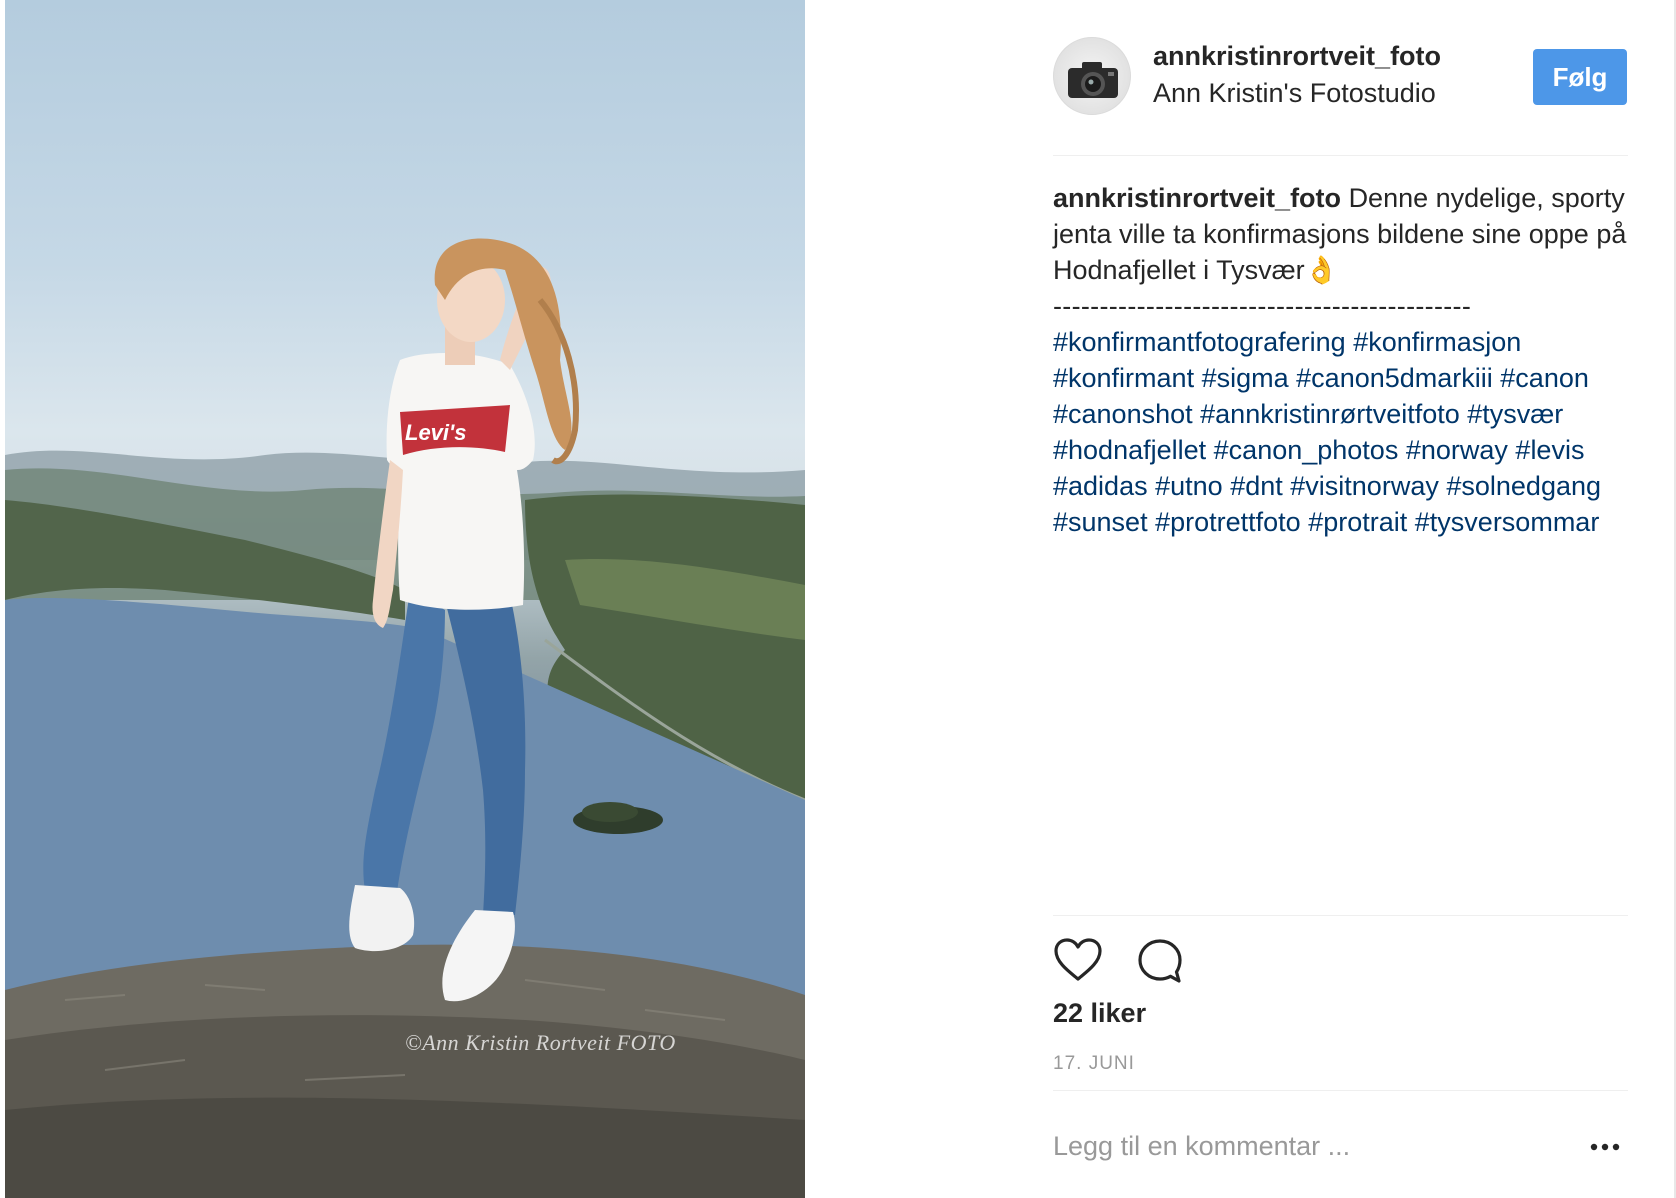  I want to click on caption-username: annkristinrortveit_foto, so click(1197, 198).